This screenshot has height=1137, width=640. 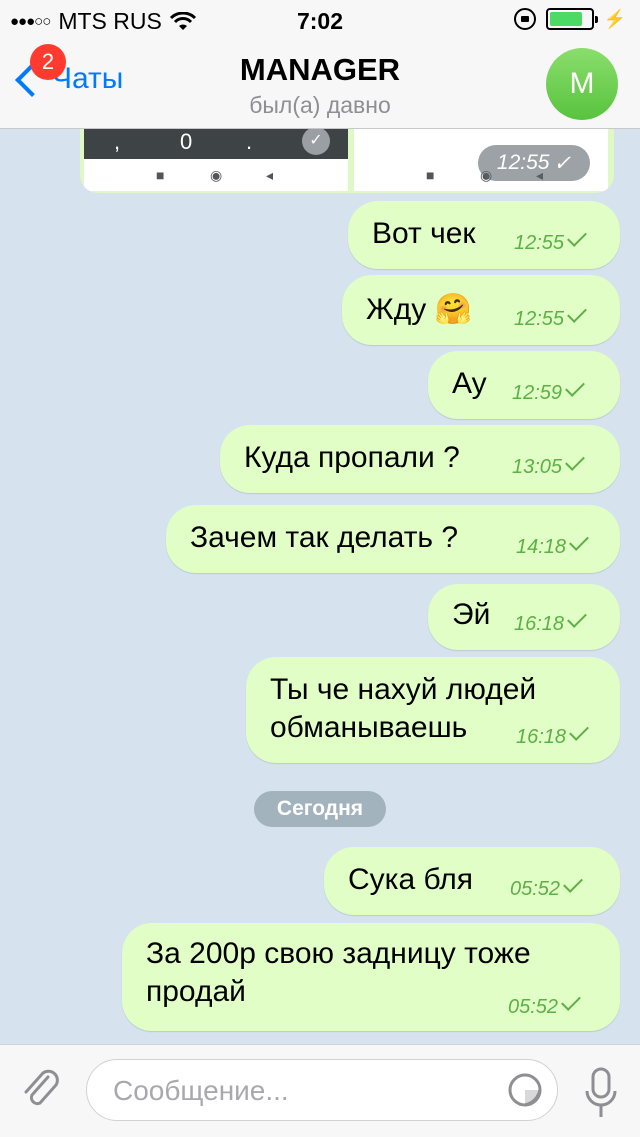 What do you see at coordinates (562, 163) in the screenshot?
I see `read-check-icon: ✓` at bounding box center [562, 163].